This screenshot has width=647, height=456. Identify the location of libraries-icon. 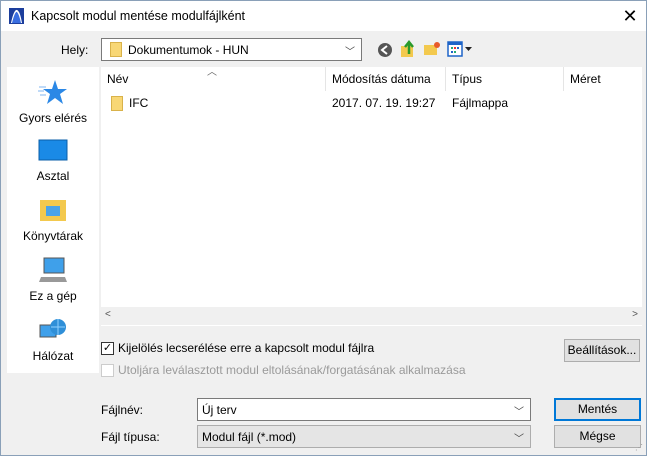
(53, 210).